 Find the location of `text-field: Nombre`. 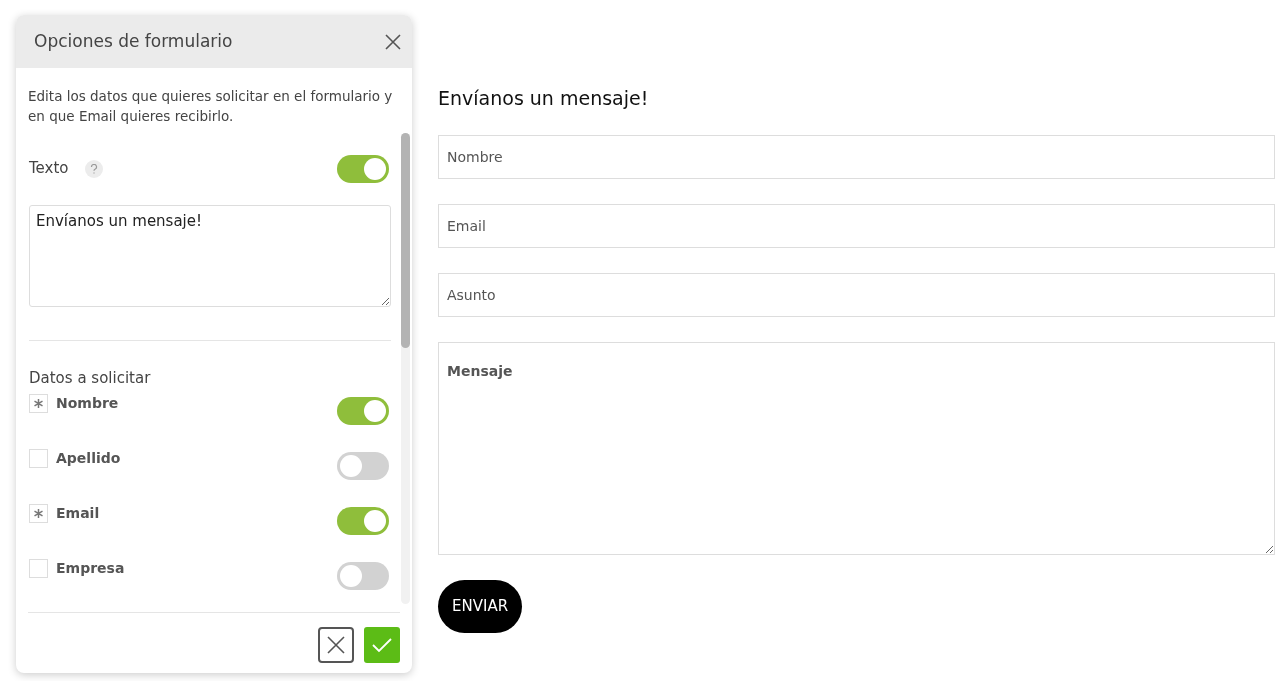

text-field: Nombre is located at coordinates (856, 156).